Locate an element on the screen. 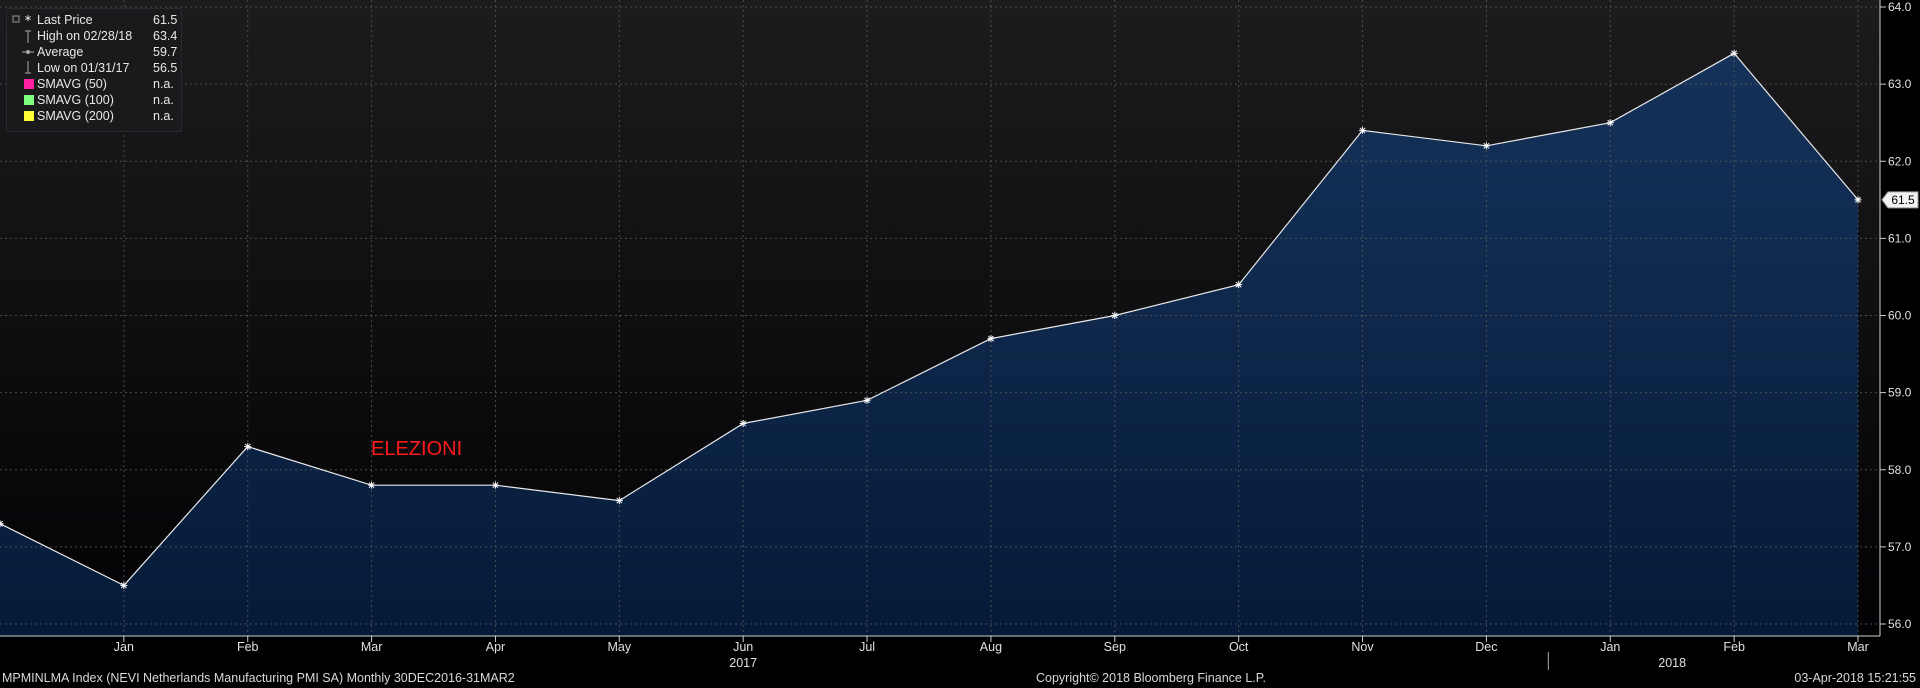  legend-item-low: Low on 01/31/17 56.5 is located at coordinates (94, 68).